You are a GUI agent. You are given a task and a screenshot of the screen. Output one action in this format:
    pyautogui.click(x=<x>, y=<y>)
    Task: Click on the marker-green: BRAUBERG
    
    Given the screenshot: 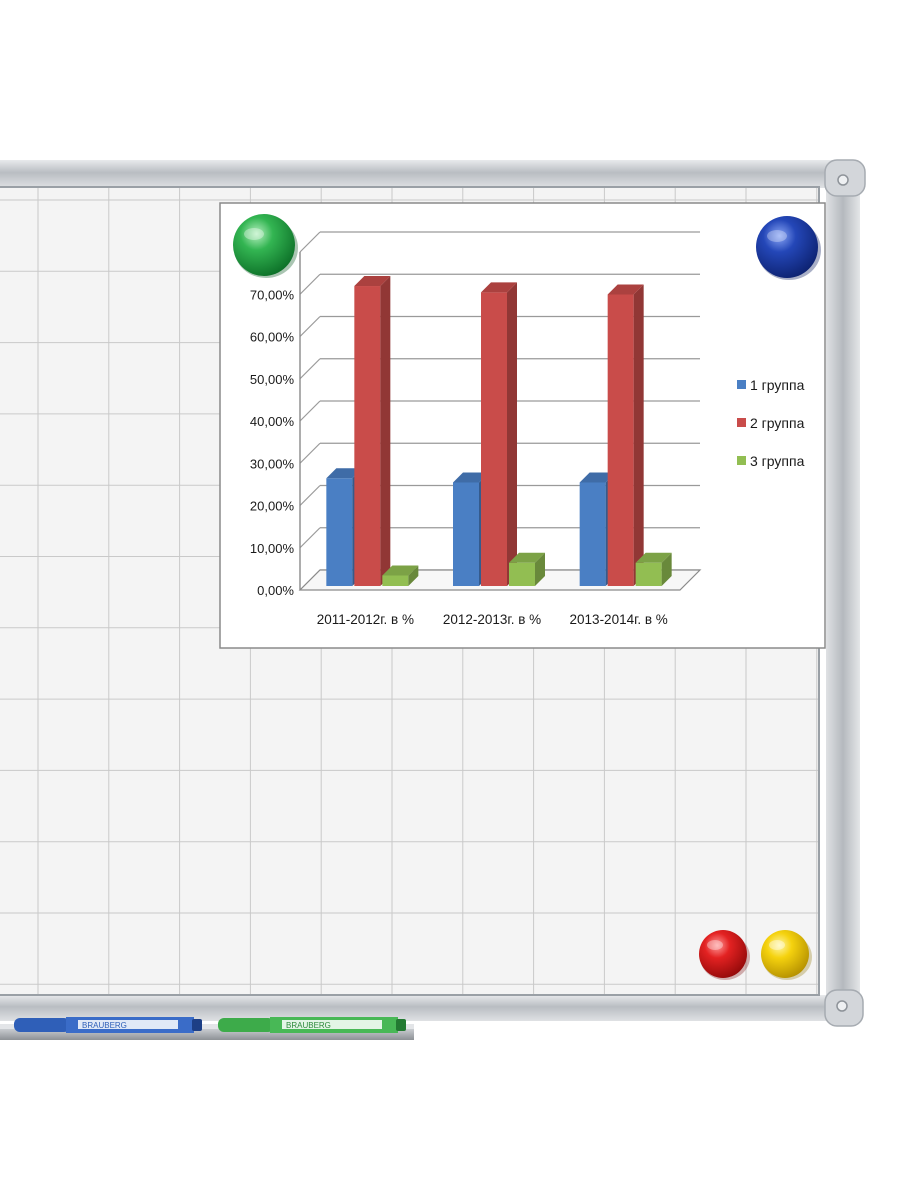 What is the action you would take?
    pyautogui.click(x=312, y=1025)
    